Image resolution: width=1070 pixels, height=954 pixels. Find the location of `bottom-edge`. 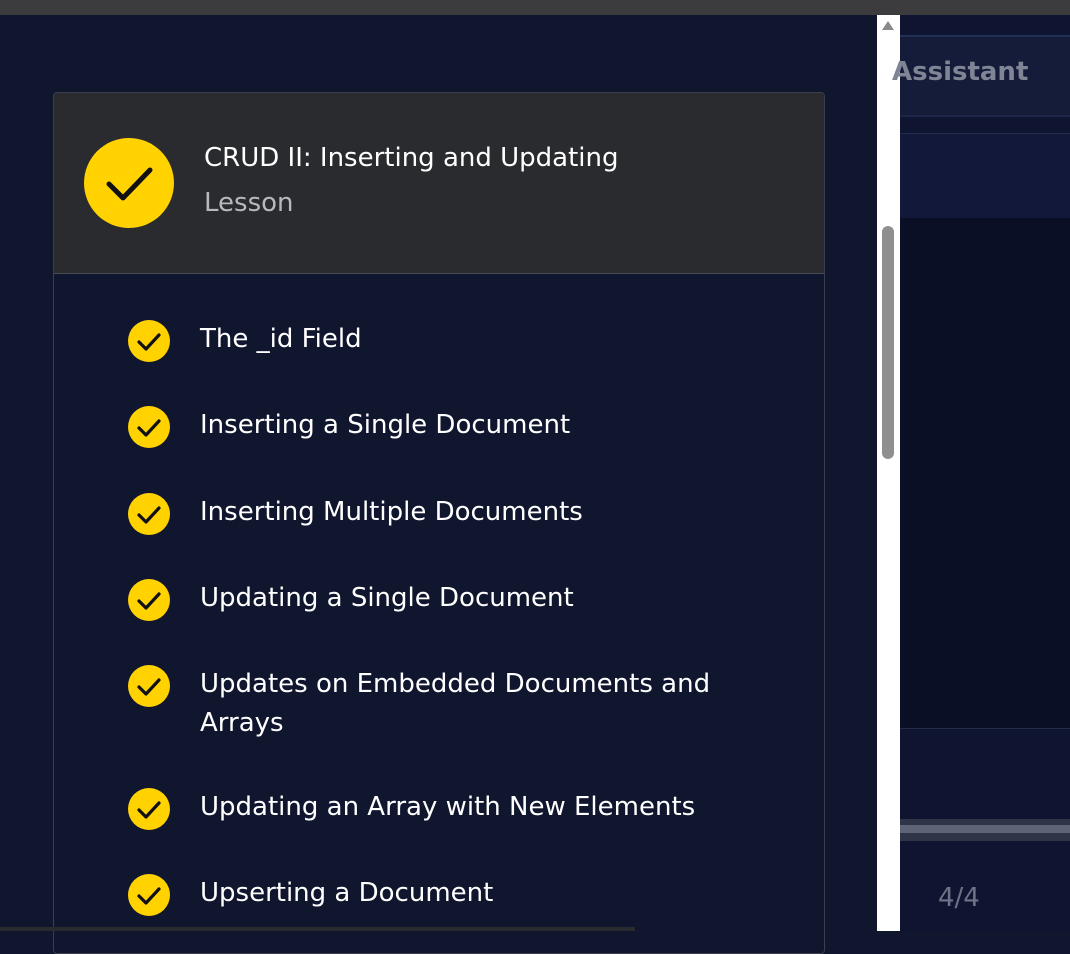

bottom-edge is located at coordinates (317, 929).